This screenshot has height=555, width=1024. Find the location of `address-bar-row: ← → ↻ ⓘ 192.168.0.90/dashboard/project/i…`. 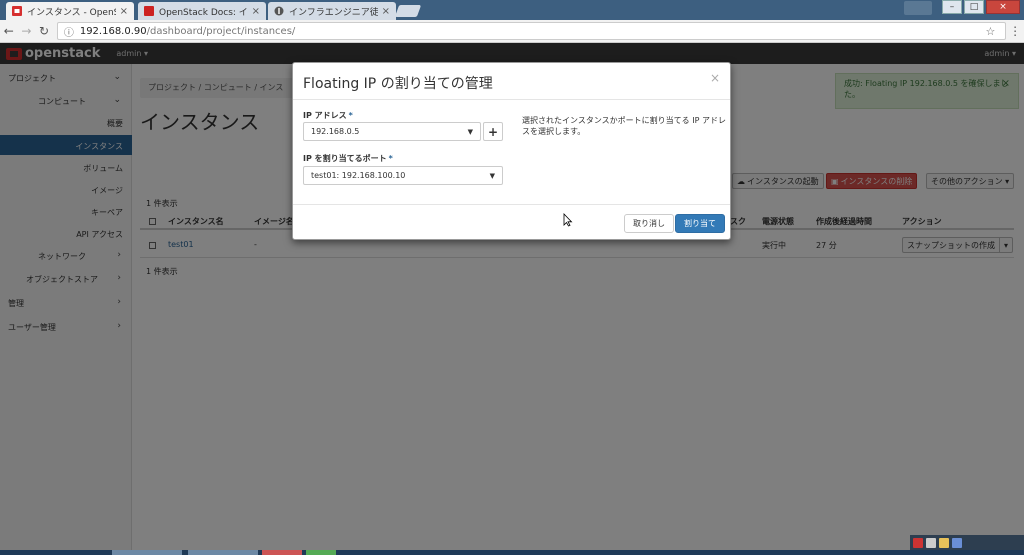

address-bar-row: ← → ↻ ⓘ 192.168.0.90/dashboard/project/i… is located at coordinates (512, 31).